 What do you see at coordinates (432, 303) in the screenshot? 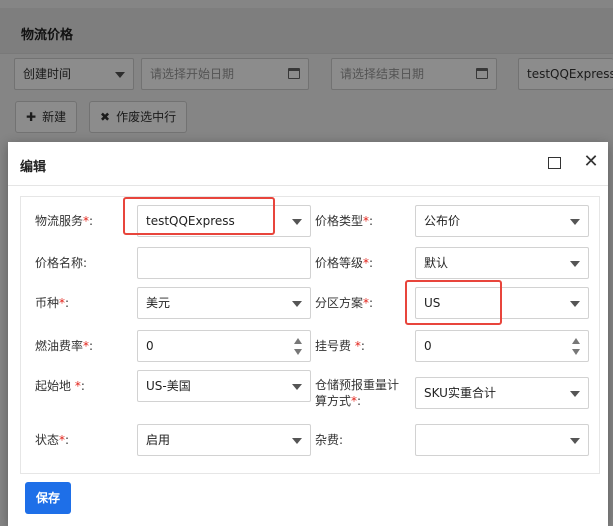
I see `zone-plan-value: US` at bounding box center [432, 303].